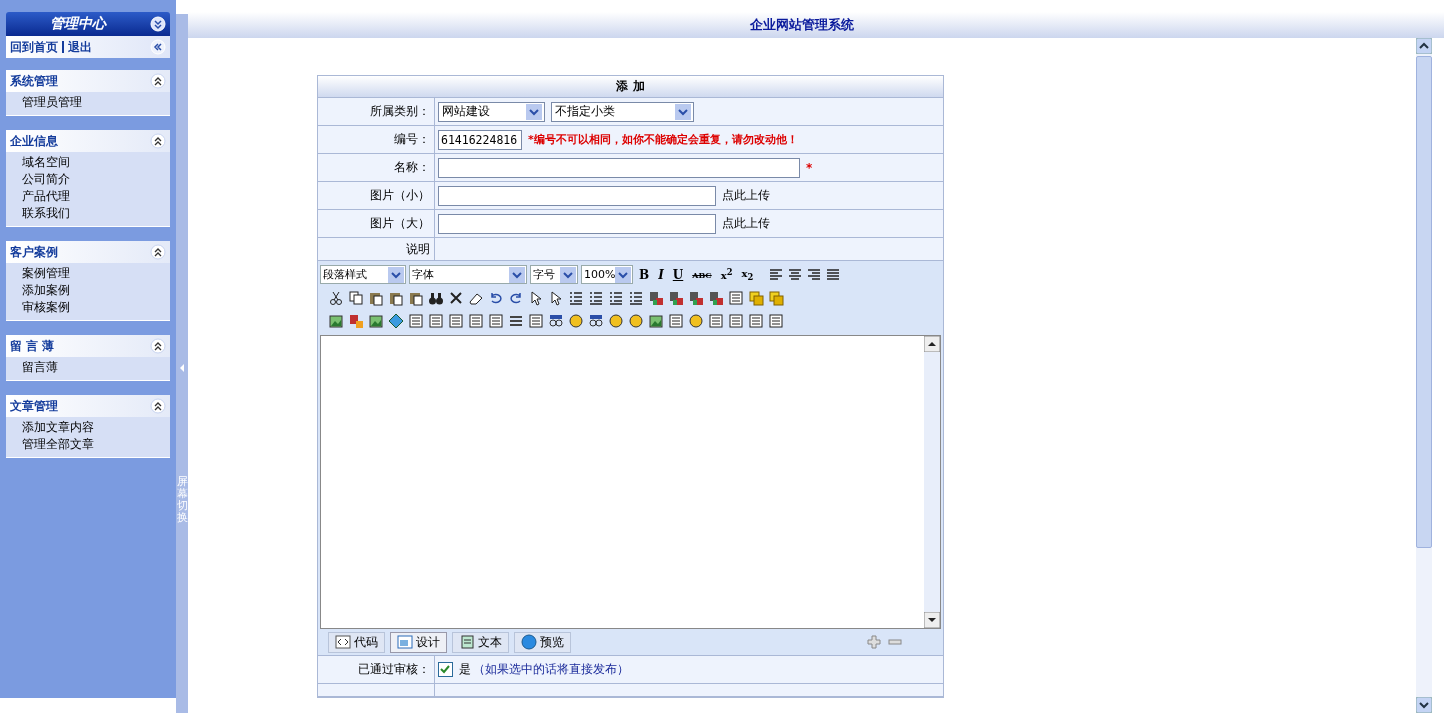 Image resolution: width=1444 pixels, height=713 pixels. Describe the element at coordinates (394, 669) in the screenshot. I see `field-label: 已通过审核：` at that location.